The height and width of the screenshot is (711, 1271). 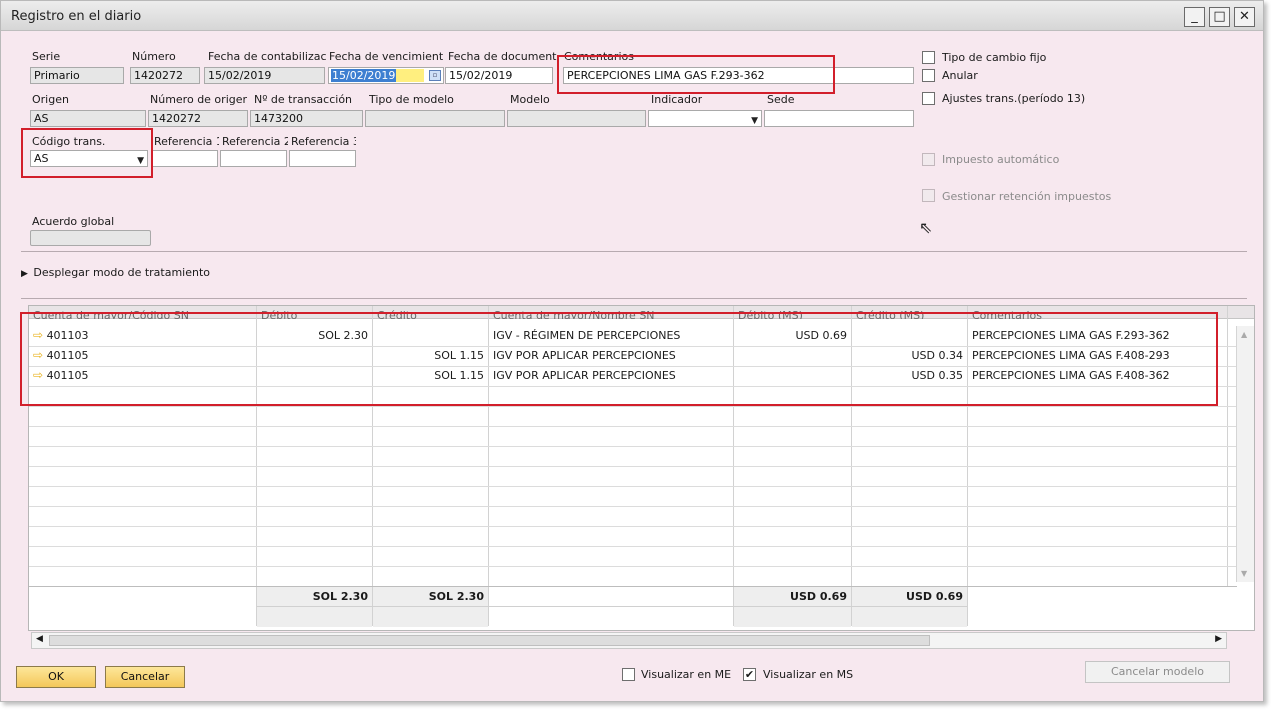 I want to click on tipo-modelo-field, so click(x=435, y=118).